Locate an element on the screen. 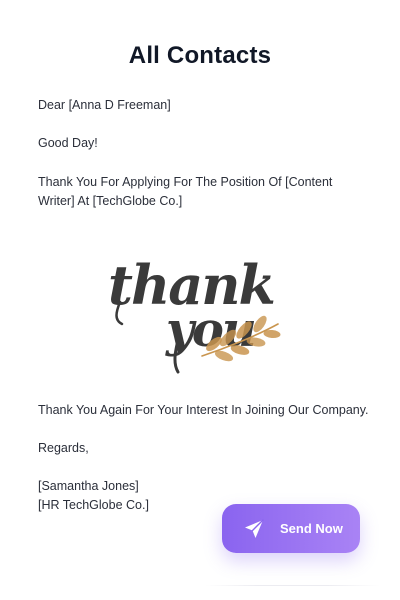  send-icon is located at coordinates (254, 528).